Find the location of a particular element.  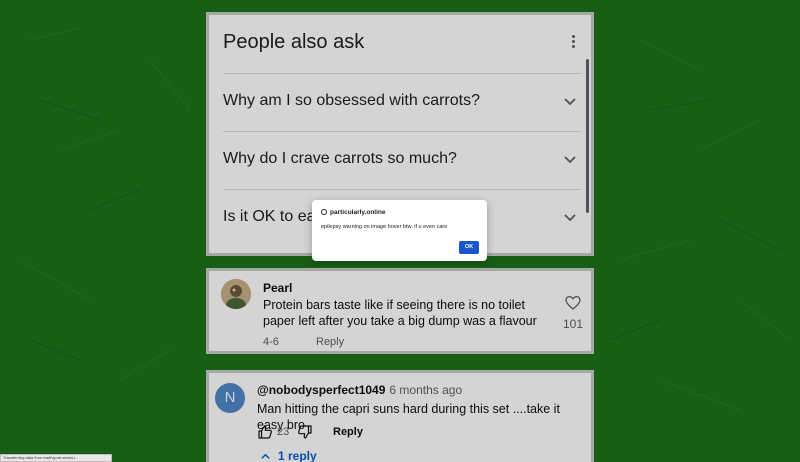

dialog-origin-text: particularly.online is located at coordinates (358, 212).